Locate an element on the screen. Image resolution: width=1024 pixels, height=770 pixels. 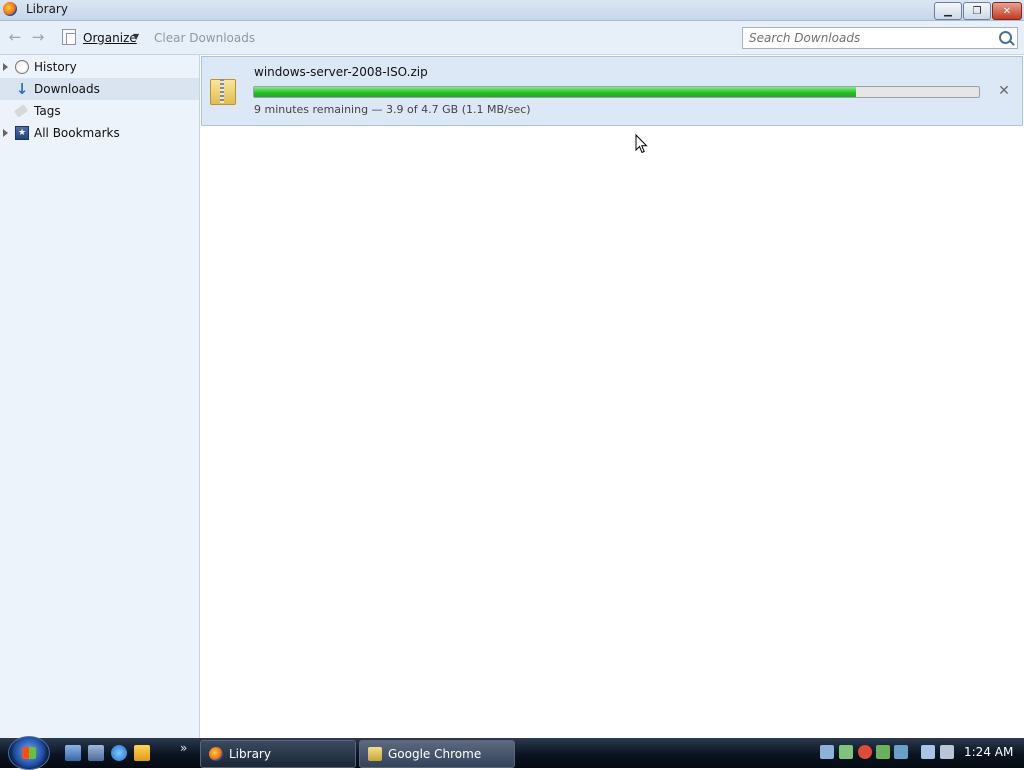
progress-fill is located at coordinates (555, 92).